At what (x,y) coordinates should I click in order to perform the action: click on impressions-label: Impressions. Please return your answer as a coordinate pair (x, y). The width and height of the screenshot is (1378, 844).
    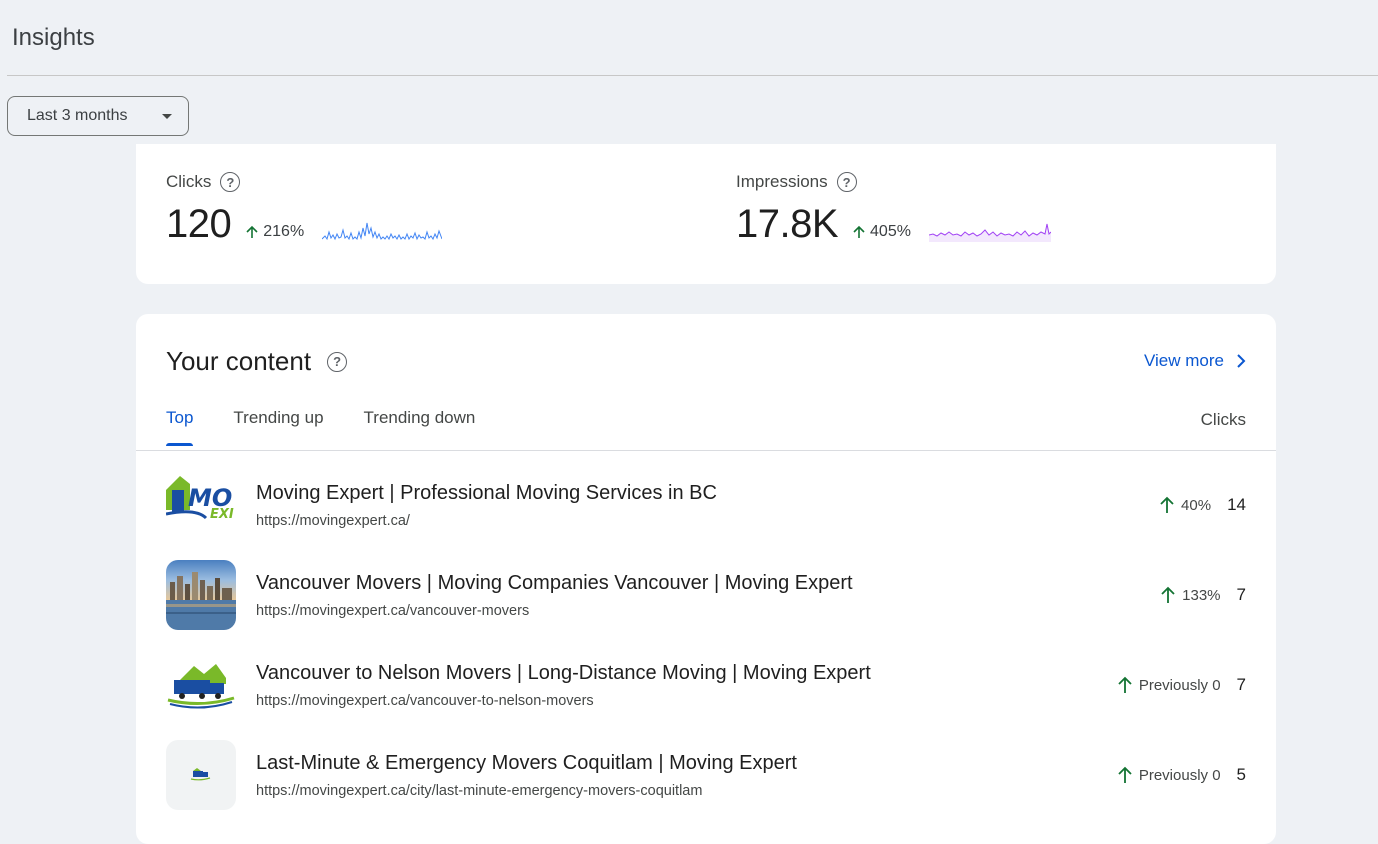
    Looking at the image, I should click on (782, 181).